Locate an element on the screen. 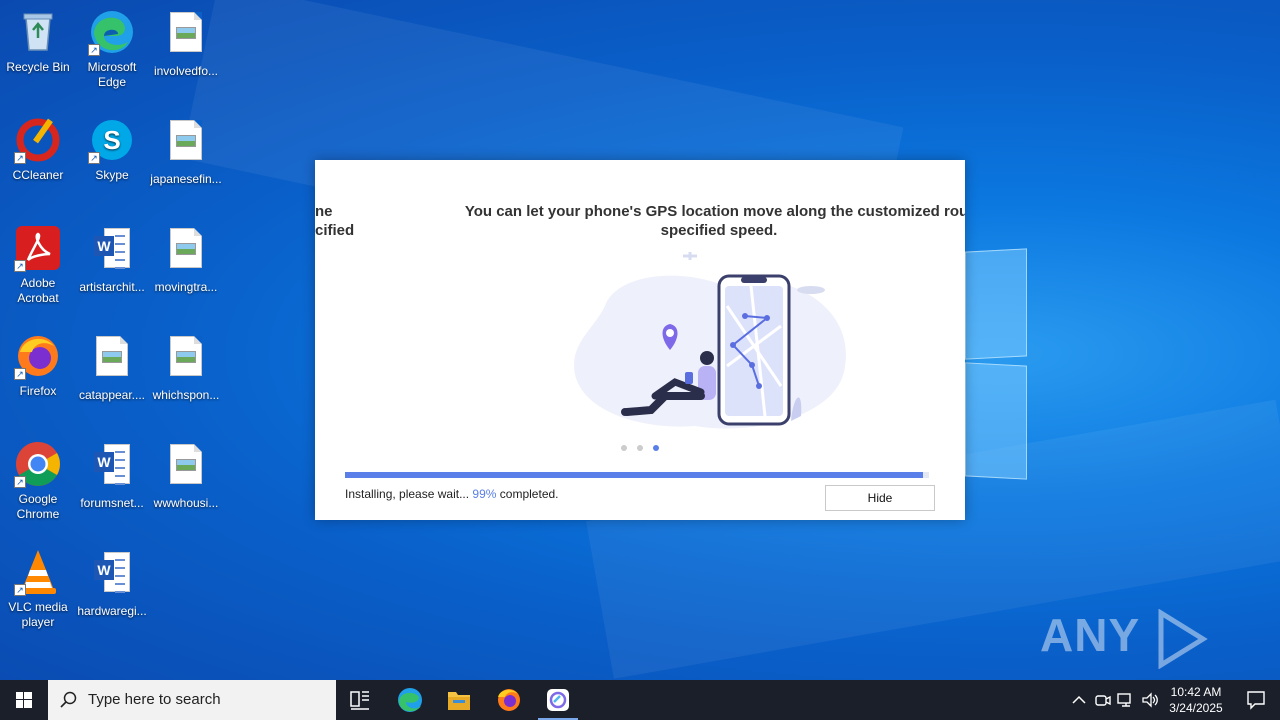  icon-label: Google Chrome is located at coordinates (38, 506).